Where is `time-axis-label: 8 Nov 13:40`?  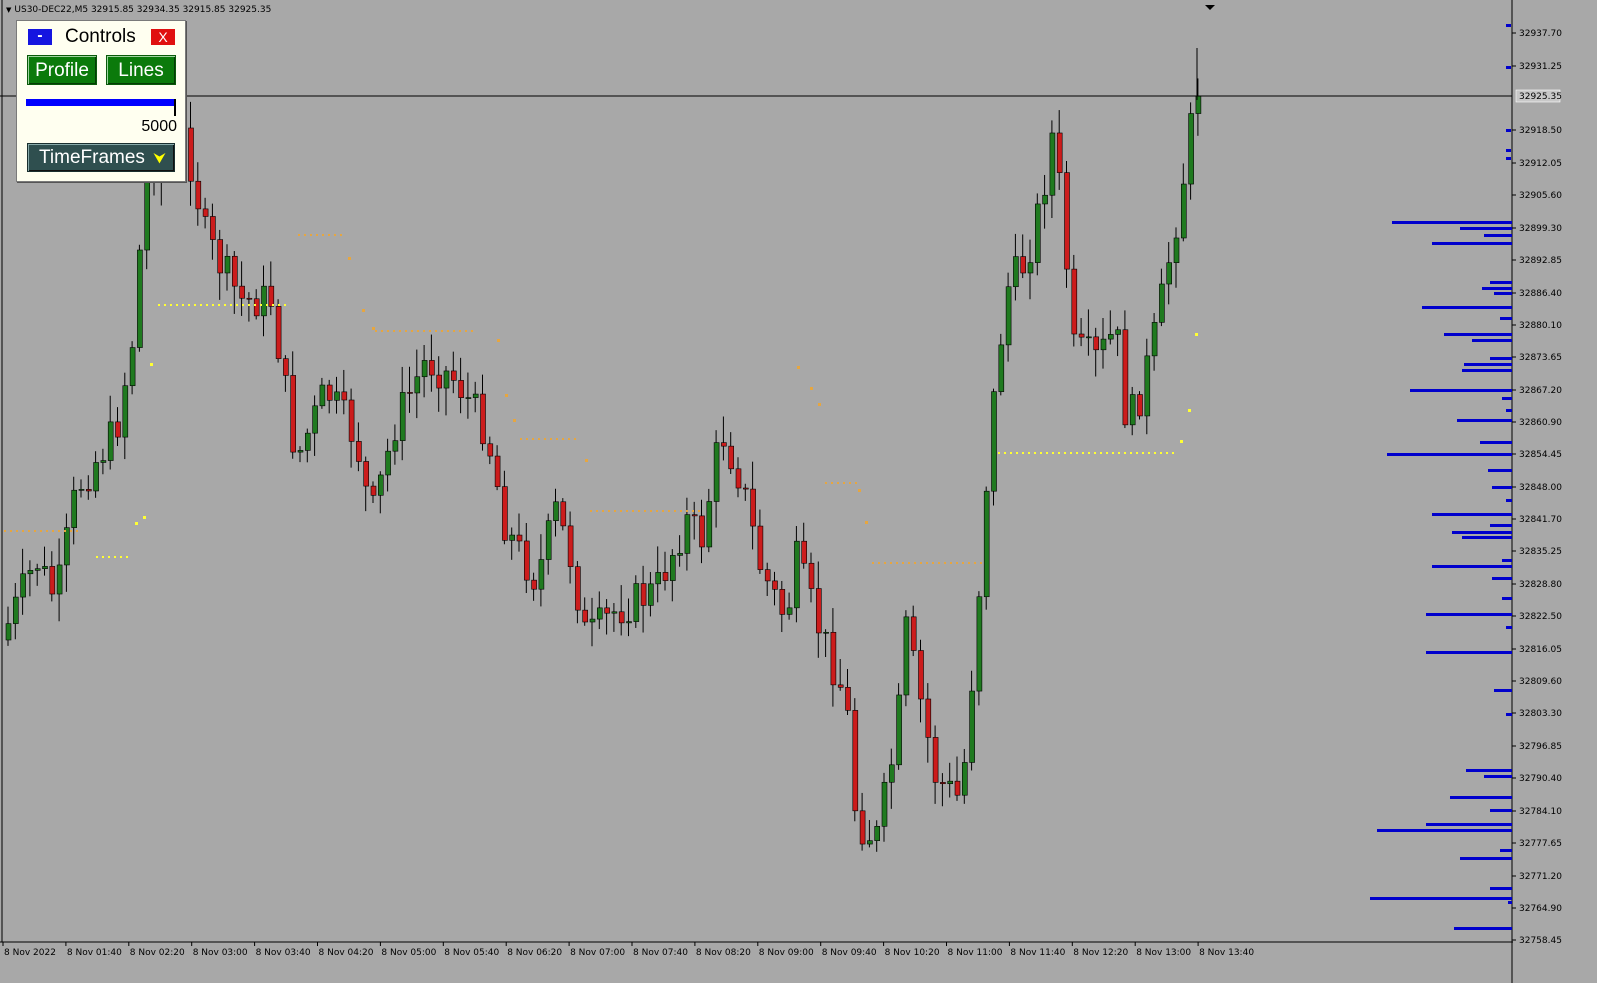
time-axis-label: 8 Nov 13:40 is located at coordinates (1226, 953).